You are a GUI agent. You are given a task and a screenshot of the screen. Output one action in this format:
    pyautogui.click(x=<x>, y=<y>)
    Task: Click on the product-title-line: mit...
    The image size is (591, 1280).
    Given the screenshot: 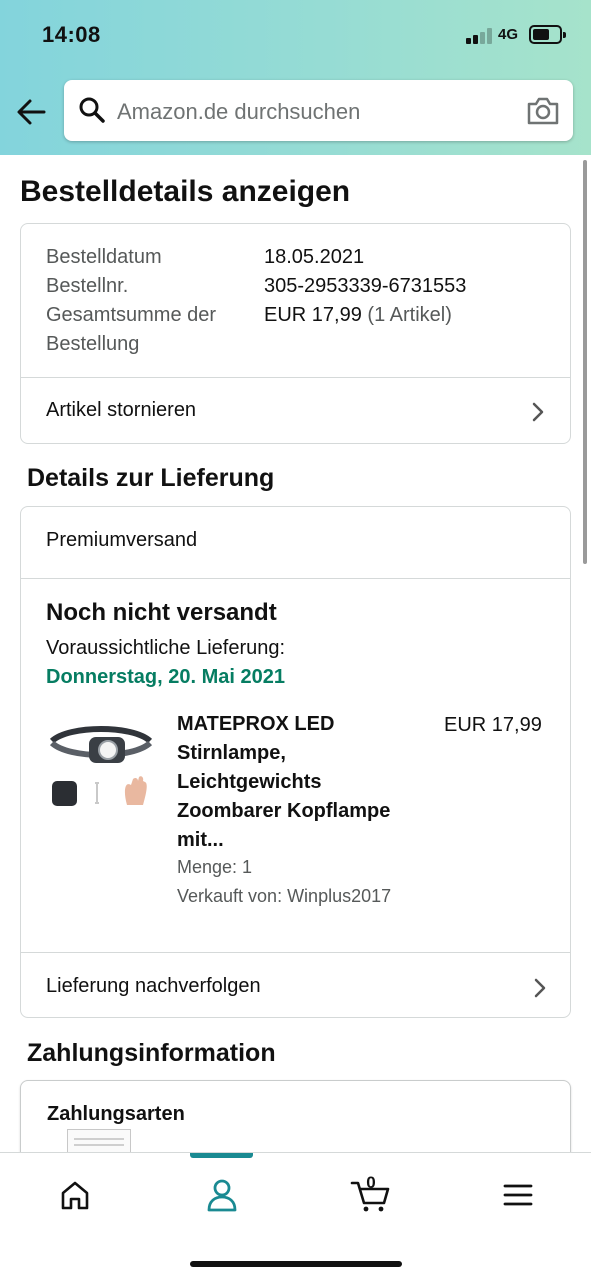 What is the action you would take?
    pyautogui.click(x=200, y=840)
    